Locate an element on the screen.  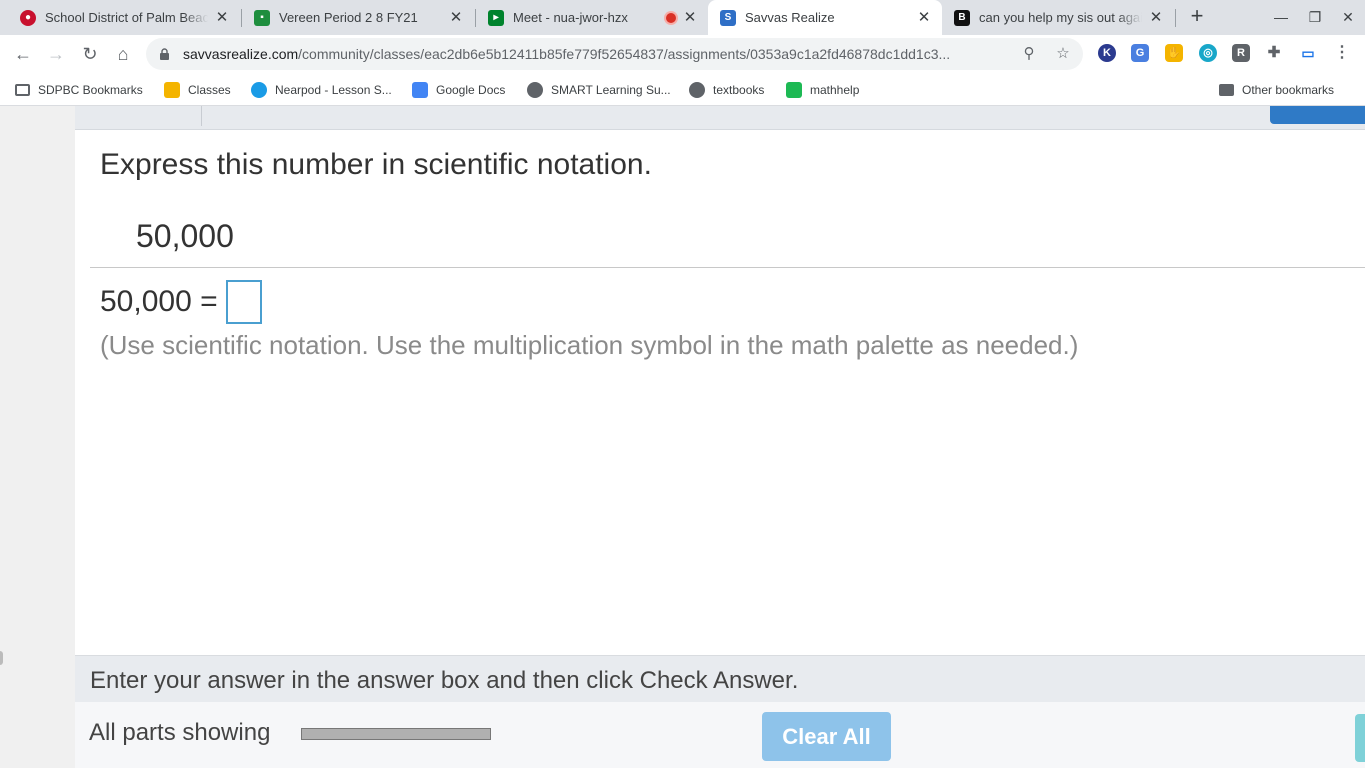
tab-title: Meet - nua-jwor-hzx is located at coordinates (570, 17).